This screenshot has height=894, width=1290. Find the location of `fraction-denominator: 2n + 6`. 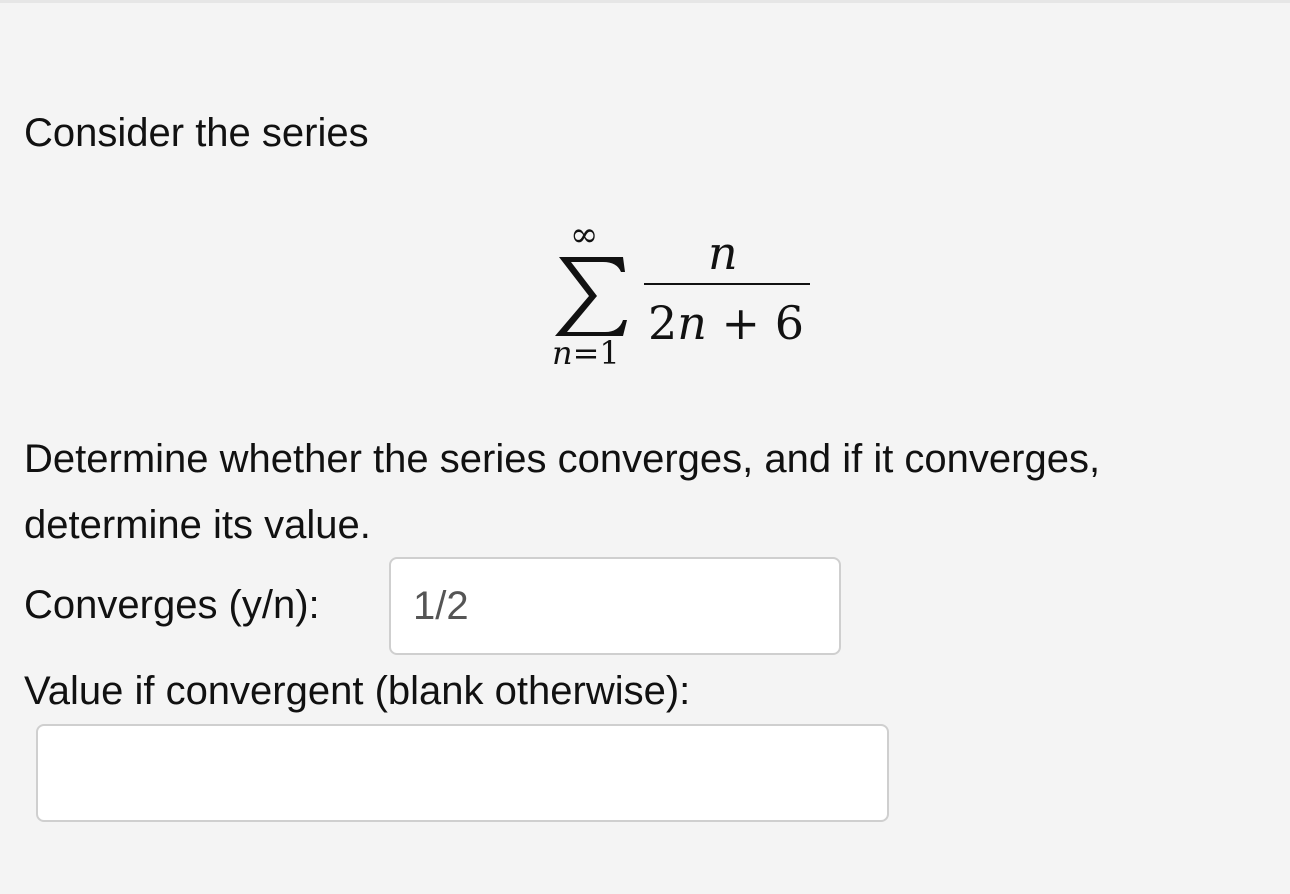

fraction-denominator: 2n + 6 is located at coordinates (726, 323).